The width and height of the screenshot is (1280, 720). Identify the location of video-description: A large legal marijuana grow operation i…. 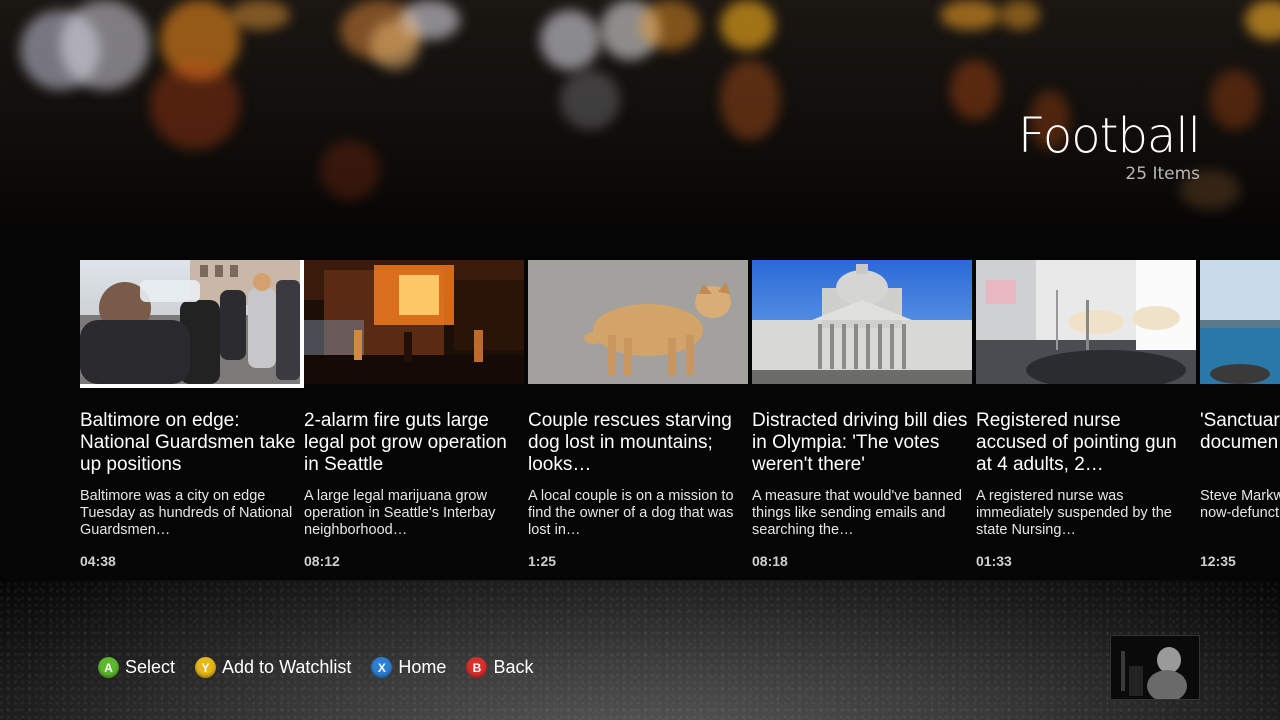
(400, 513).